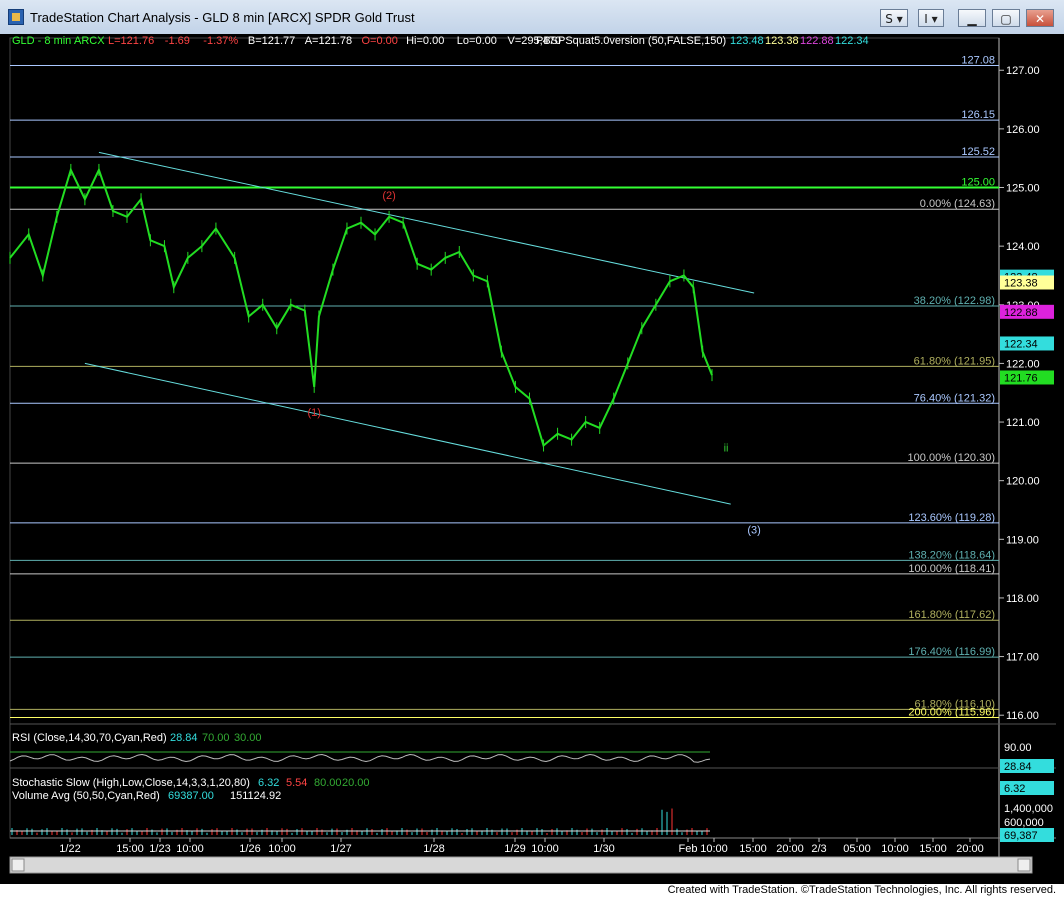  What do you see at coordinates (177, 41) in the screenshot?
I see `header-stat: -1.69` at bounding box center [177, 41].